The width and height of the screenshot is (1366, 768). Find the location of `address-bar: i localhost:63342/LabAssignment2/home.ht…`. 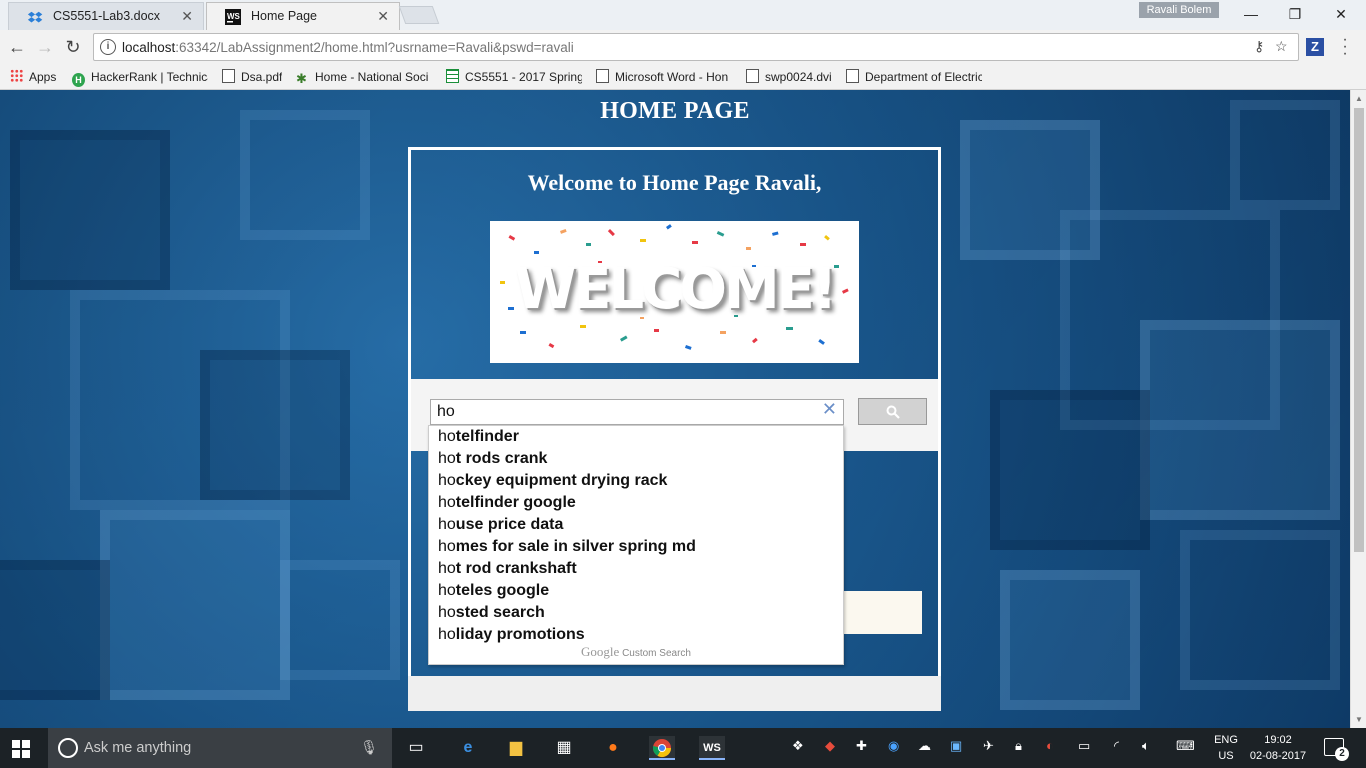

address-bar: i localhost:63342/LabAssignment2/home.ht… is located at coordinates (696, 47).